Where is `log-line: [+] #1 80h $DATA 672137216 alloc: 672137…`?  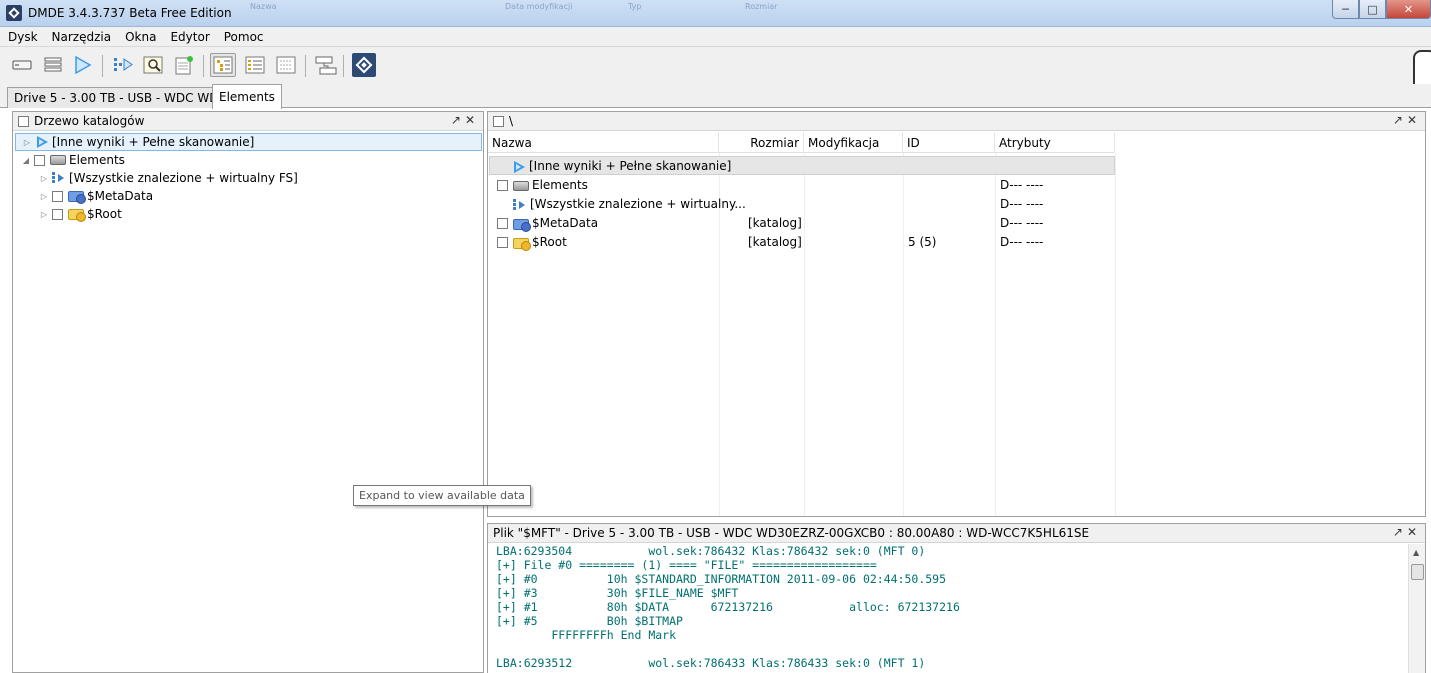
log-line: [+] #1 80h $DATA 672137216 alloc: 672137… is located at coordinates (728, 607).